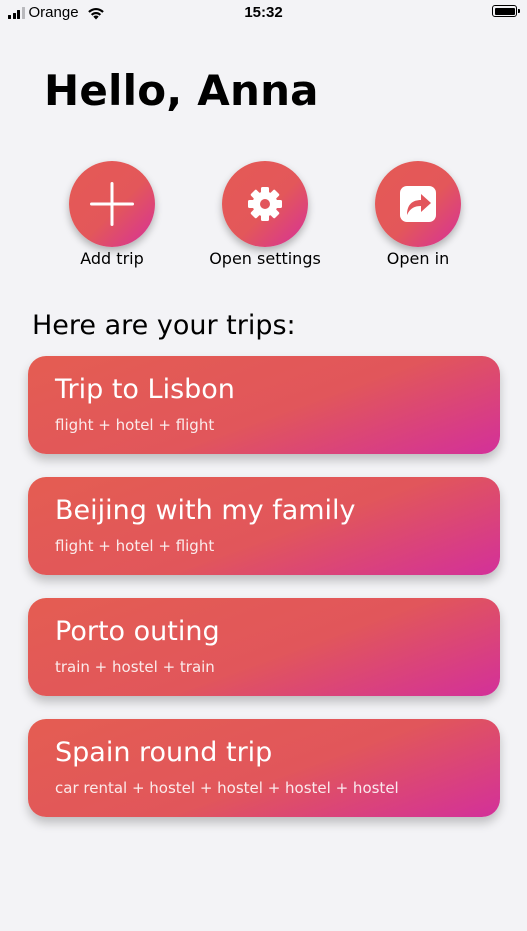  I want to click on open-settings-circle, so click(265, 204).